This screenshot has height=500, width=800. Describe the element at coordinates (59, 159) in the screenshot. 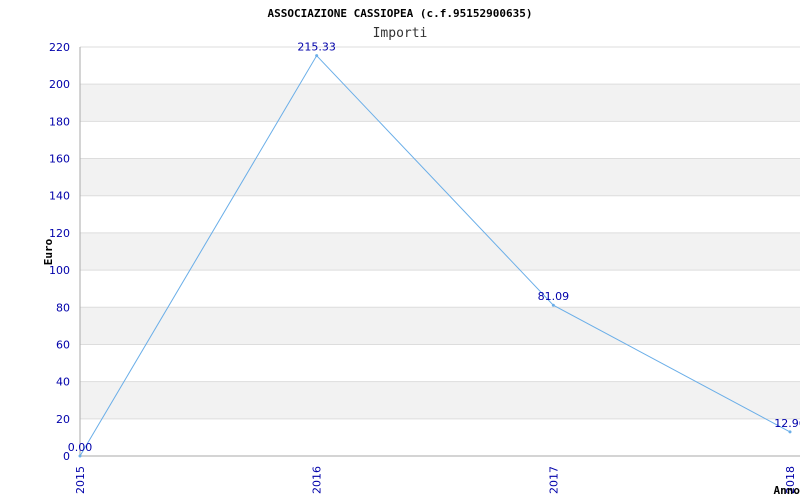

I see `y-tick-label: 160` at that location.